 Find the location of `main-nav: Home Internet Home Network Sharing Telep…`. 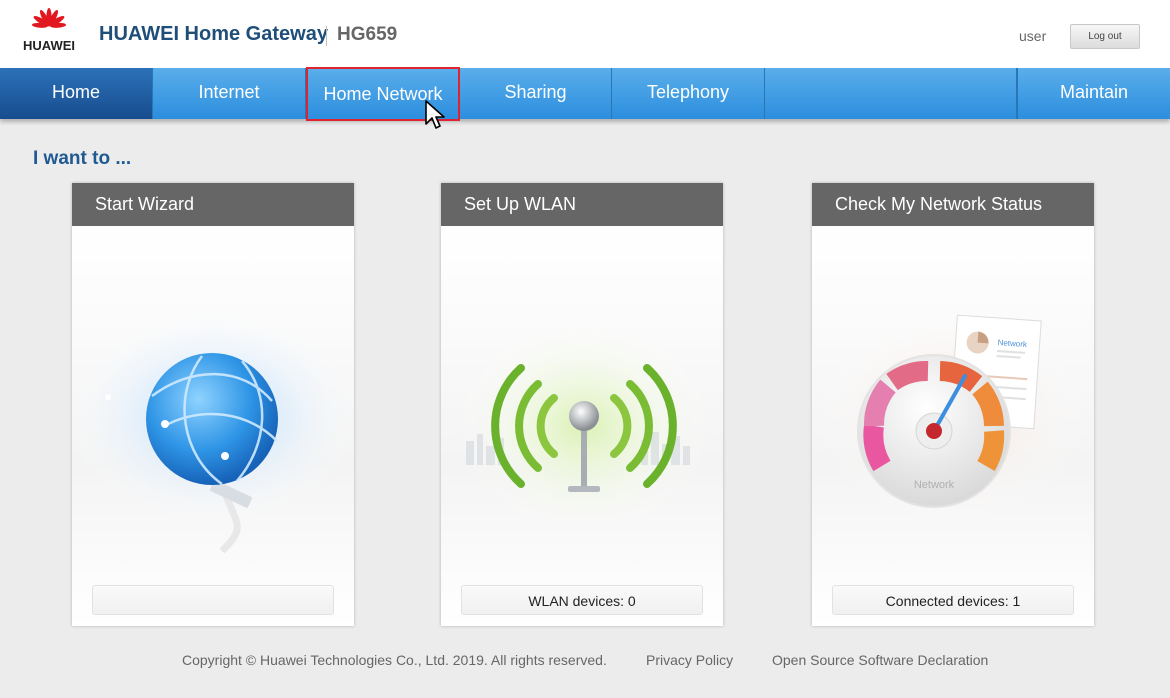

main-nav: Home Internet Home Network Sharing Telep… is located at coordinates (585, 94).